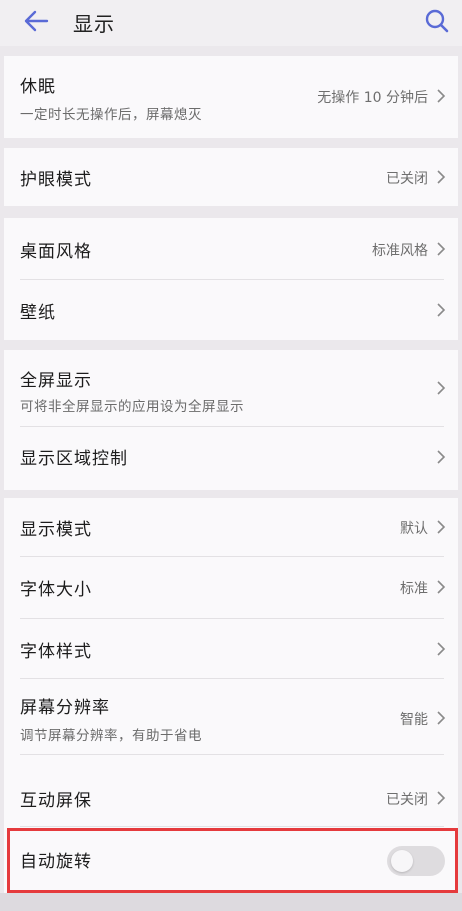 The image size is (462, 911). What do you see at coordinates (56, 862) in the screenshot?
I see `item-label: 自动旋转` at bounding box center [56, 862].